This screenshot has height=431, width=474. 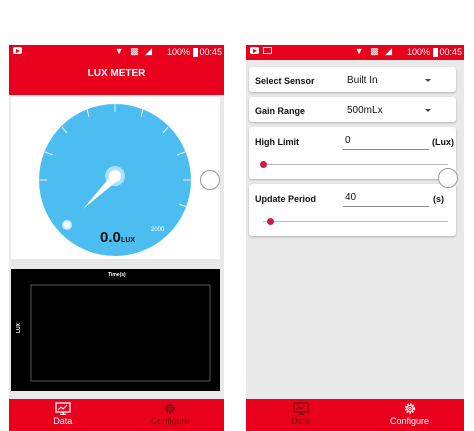 What do you see at coordinates (280, 111) in the screenshot?
I see `gain-range-label: Gain Range` at bounding box center [280, 111].